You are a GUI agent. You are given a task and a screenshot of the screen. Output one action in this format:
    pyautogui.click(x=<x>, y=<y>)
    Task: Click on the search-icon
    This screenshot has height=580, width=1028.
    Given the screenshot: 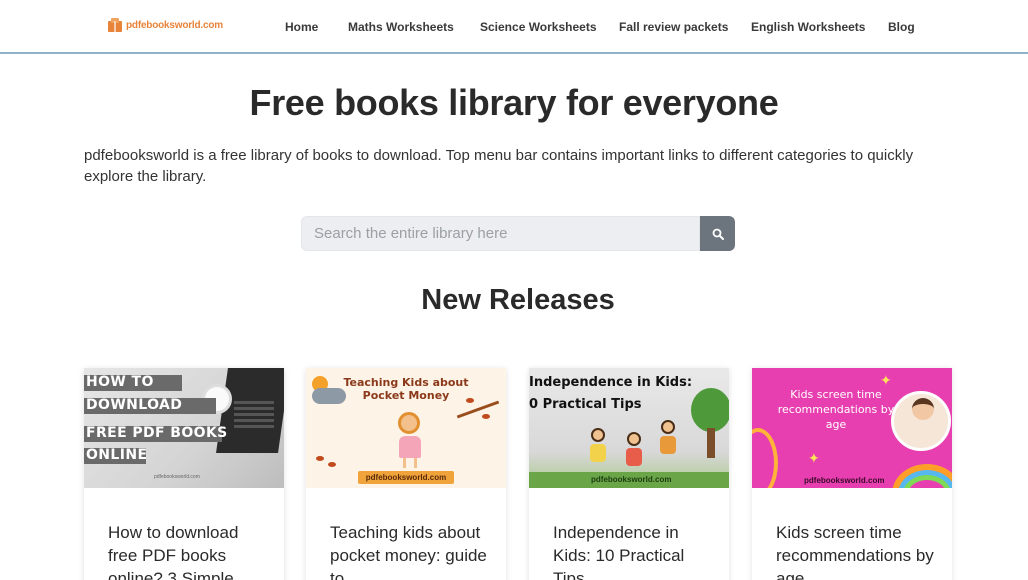 What is the action you would take?
    pyautogui.click(x=718, y=234)
    